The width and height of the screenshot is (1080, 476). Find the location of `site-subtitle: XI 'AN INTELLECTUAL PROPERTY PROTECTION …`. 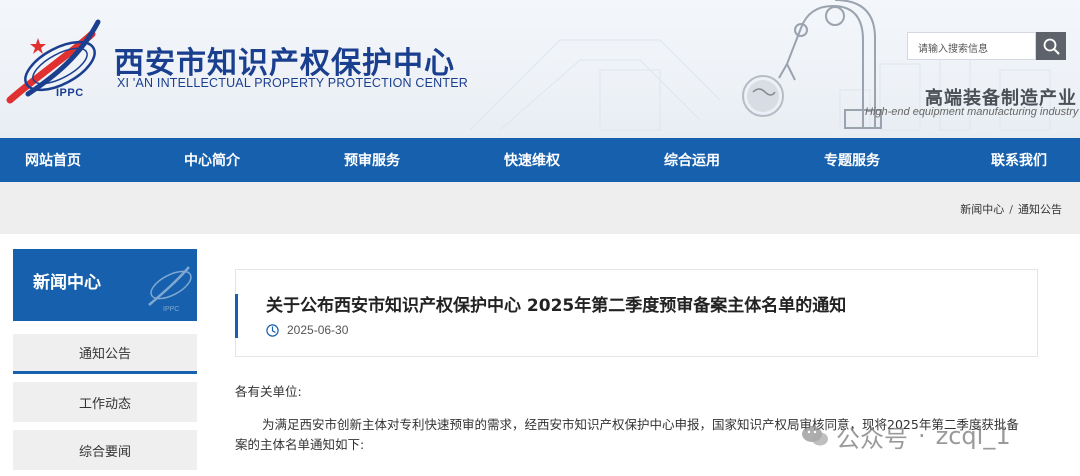

site-subtitle: XI 'AN INTELLECTUAL PROPERTY PROTECTION … is located at coordinates (293, 83).